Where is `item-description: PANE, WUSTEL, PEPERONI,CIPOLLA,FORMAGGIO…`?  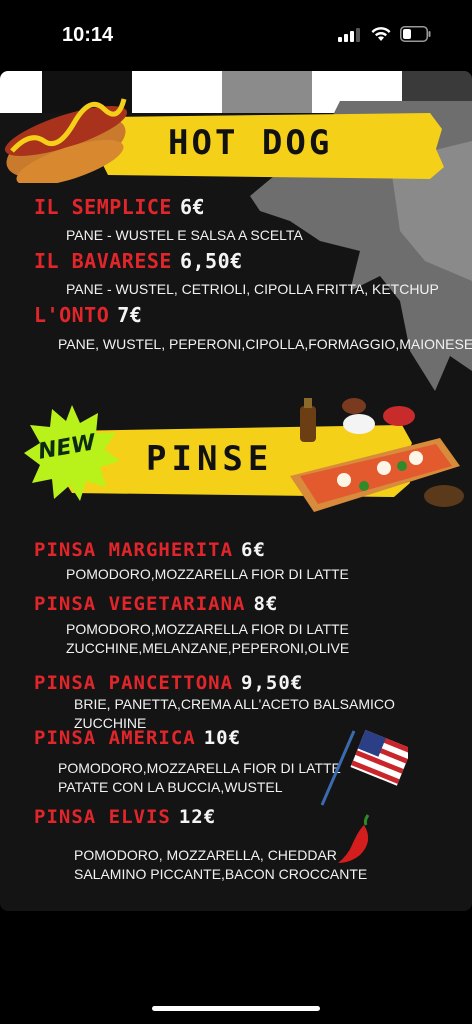
item-description: PANE, WUSTEL, PEPERONI,CIPOLLA,FORMAGGIO… is located at coordinates (265, 344).